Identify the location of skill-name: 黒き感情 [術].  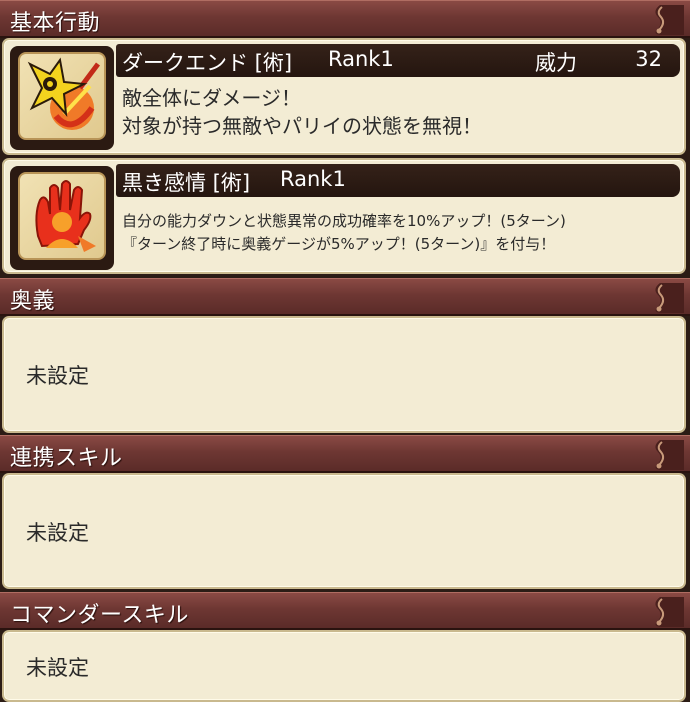
(186, 183).